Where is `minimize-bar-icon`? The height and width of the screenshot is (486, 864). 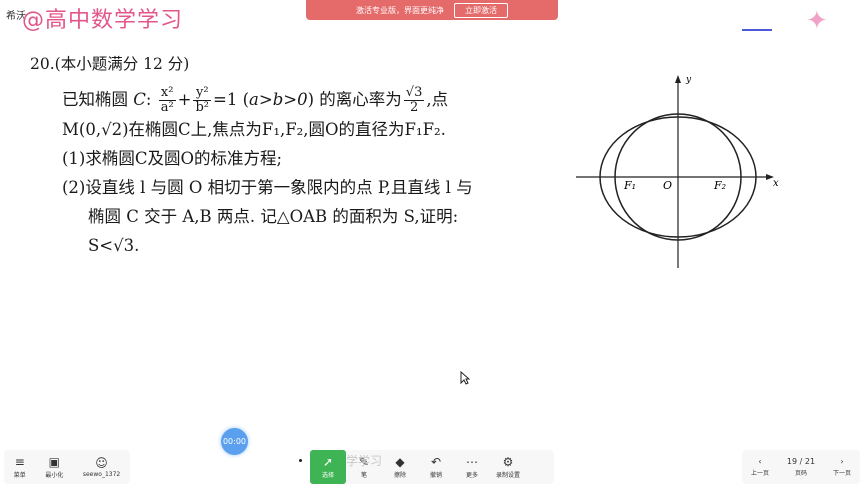 minimize-bar-icon is located at coordinates (757, 30).